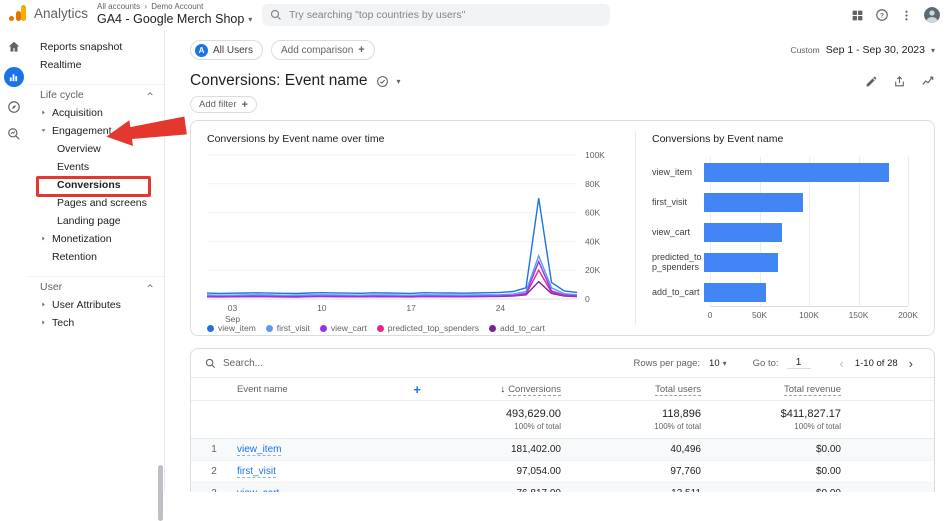 This screenshot has height=521, width=946. What do you see at coordinates (871, 81) in the screenshot?
I see `edit-report-icon` at bounding box center [871, 81].